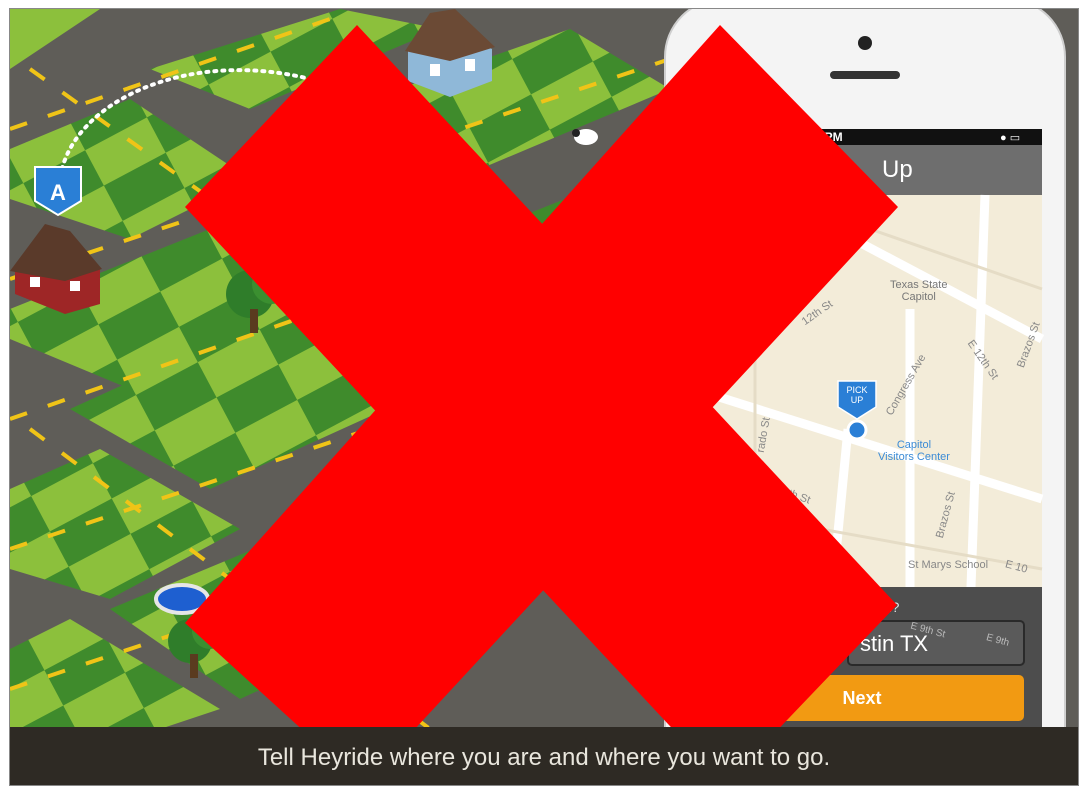  Describe the element at coordinates (58, 192) in the screenshot. I see `marker-a-label: A` at that location.